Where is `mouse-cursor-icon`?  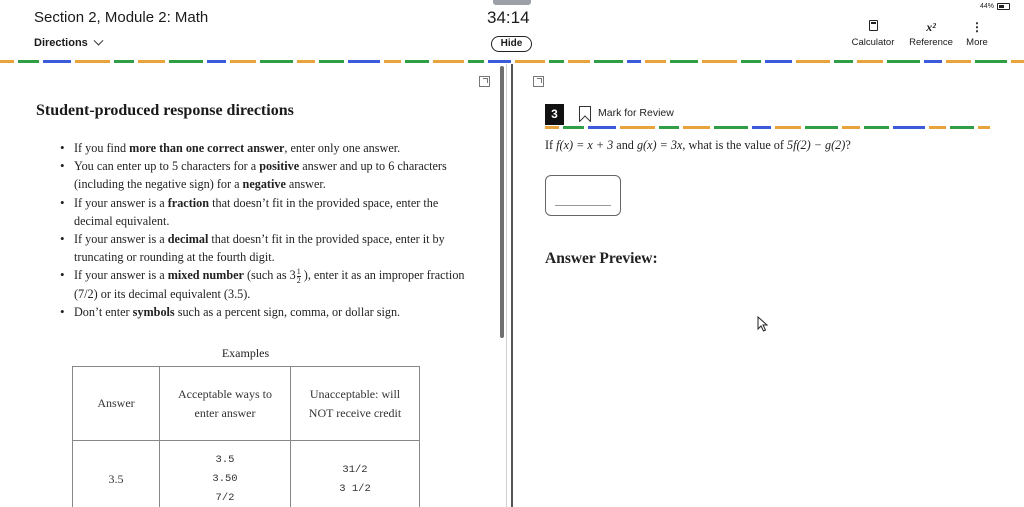
mouse-cursor-icon is located at coordinates (763, 324).